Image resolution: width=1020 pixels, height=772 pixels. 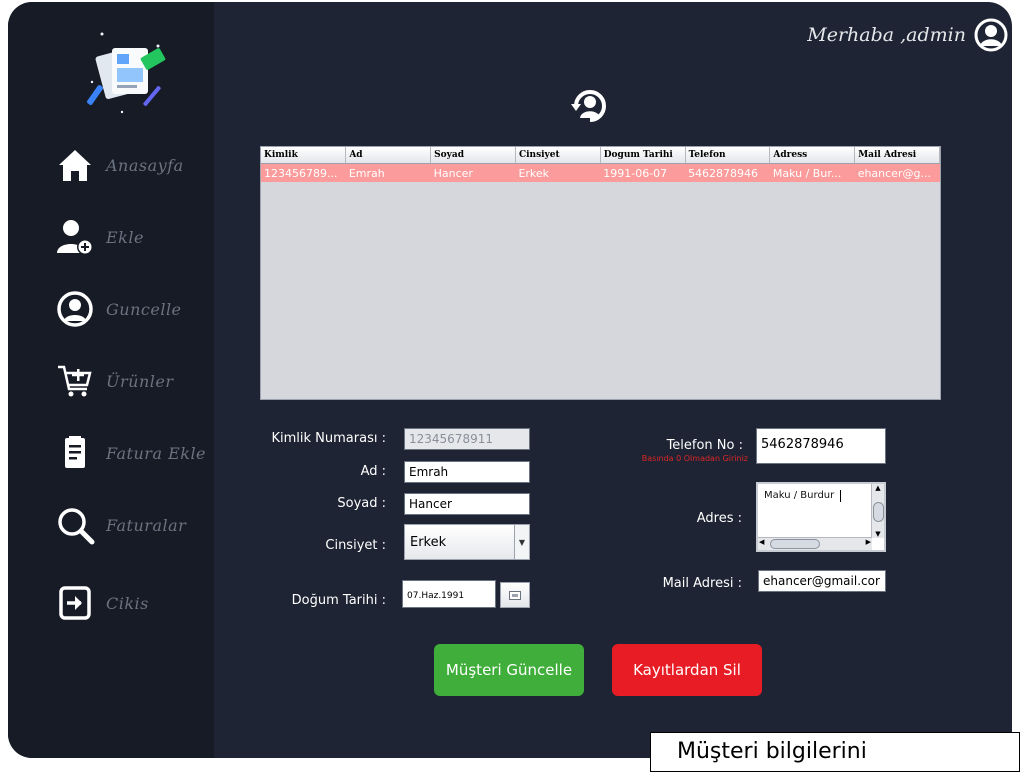 What do you see at coordinates (687, 670) in the screenshot?
I see `delete-record-button: Kayıtlardan Sil` at bounding box center [687, 670].